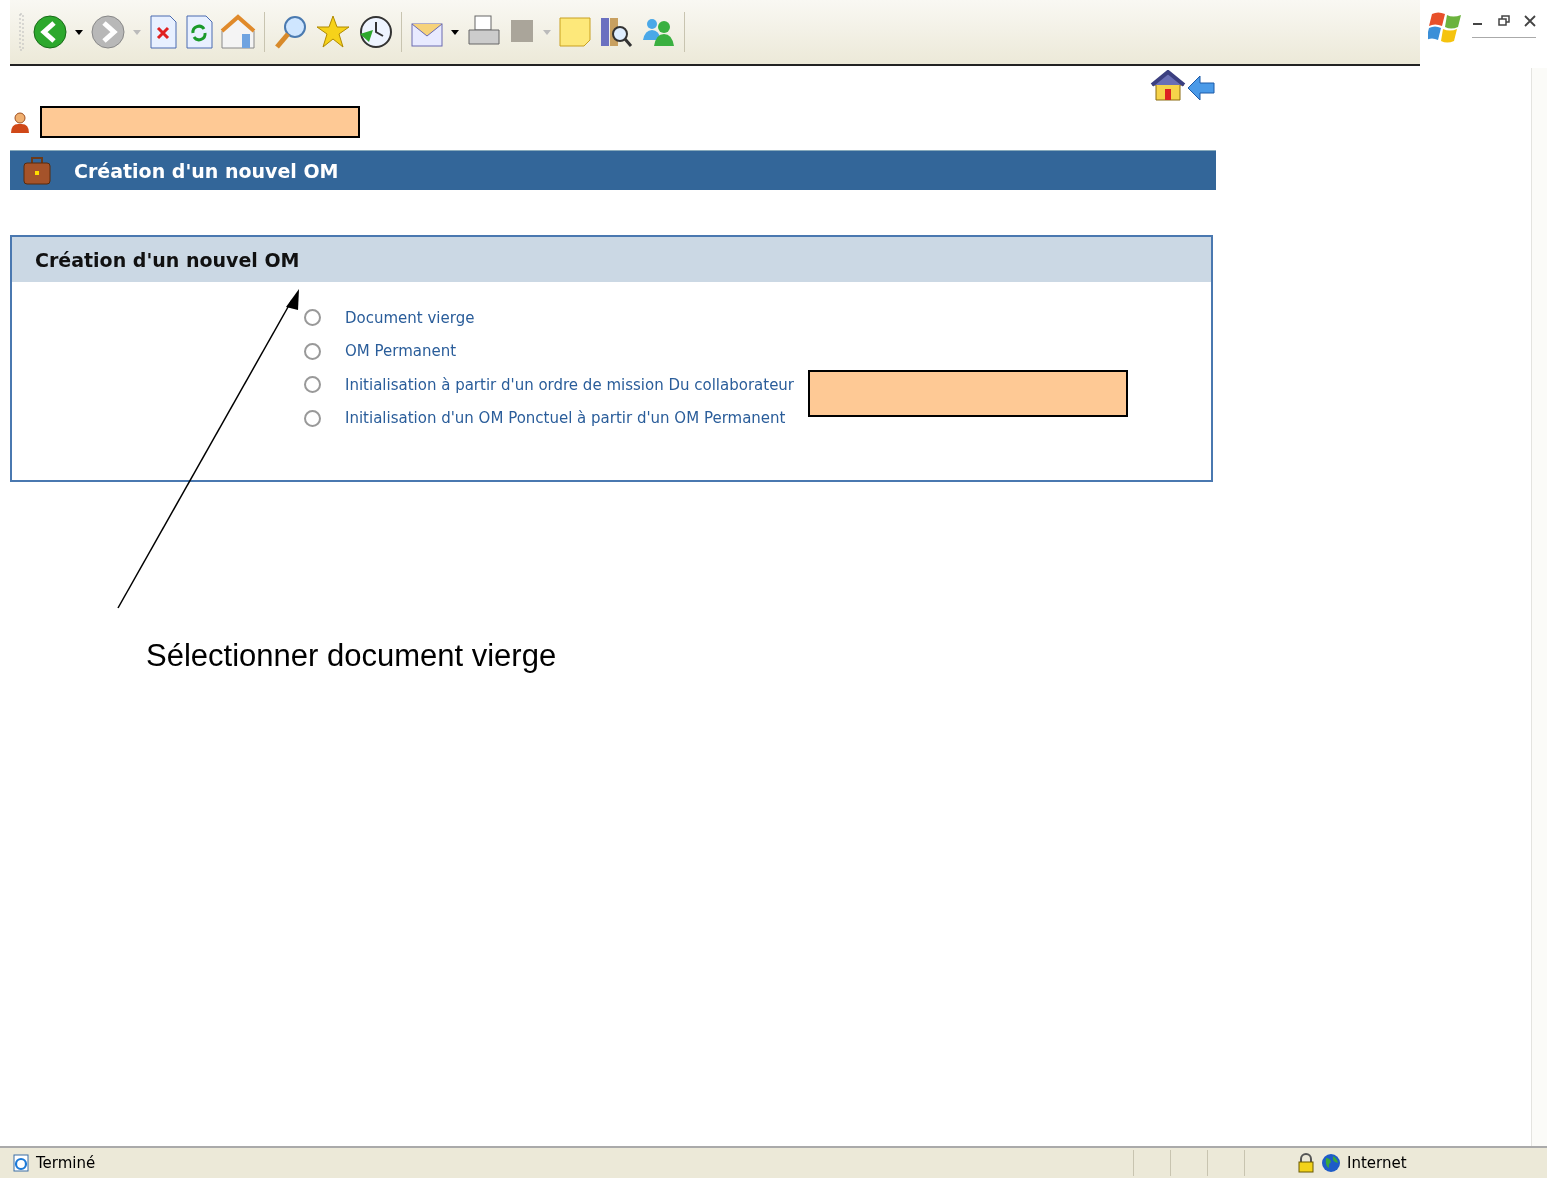 The height and width of the screenshot is (1178, 1547). Describe the element at coordinates (1530, 21) in the screenshot. I see `close-icon` at that location.